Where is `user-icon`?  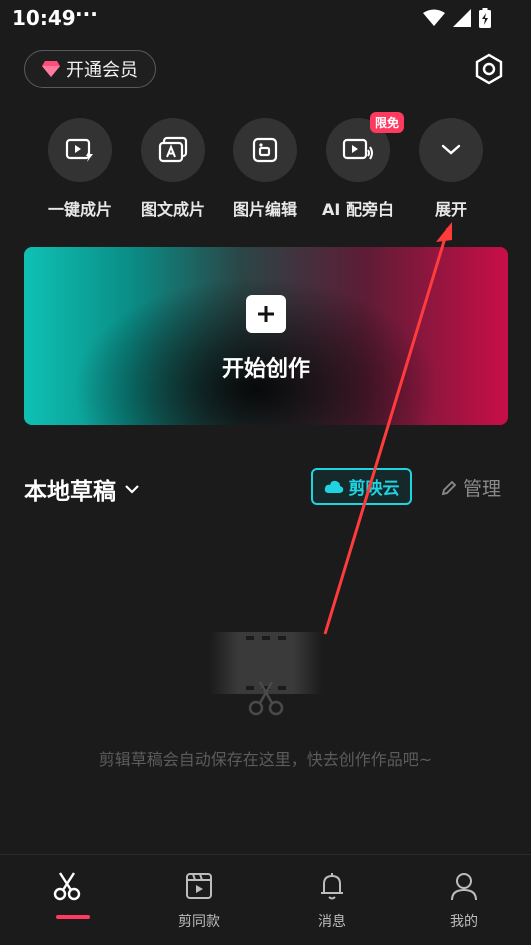 user-icon is located at coordinates (464, 887).